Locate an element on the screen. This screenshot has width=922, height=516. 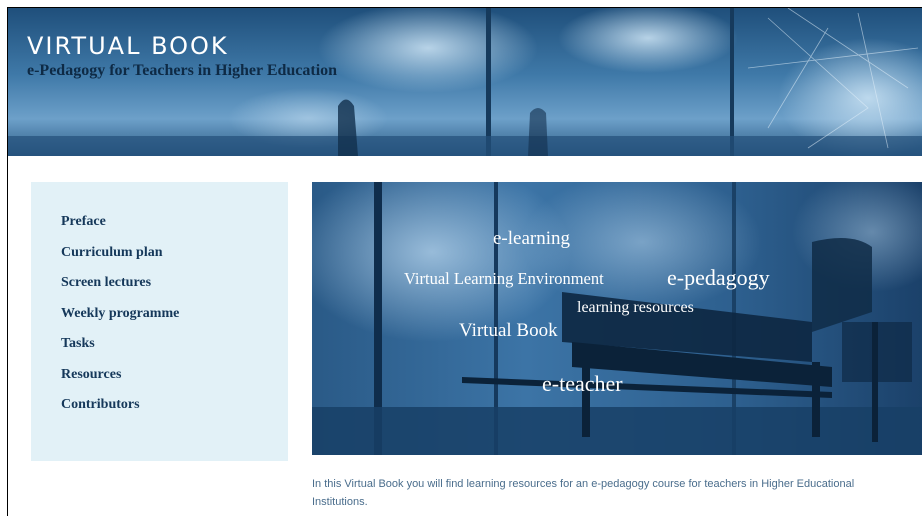
nav-item-tasks: Tasks is located at coordinates (120, 349).